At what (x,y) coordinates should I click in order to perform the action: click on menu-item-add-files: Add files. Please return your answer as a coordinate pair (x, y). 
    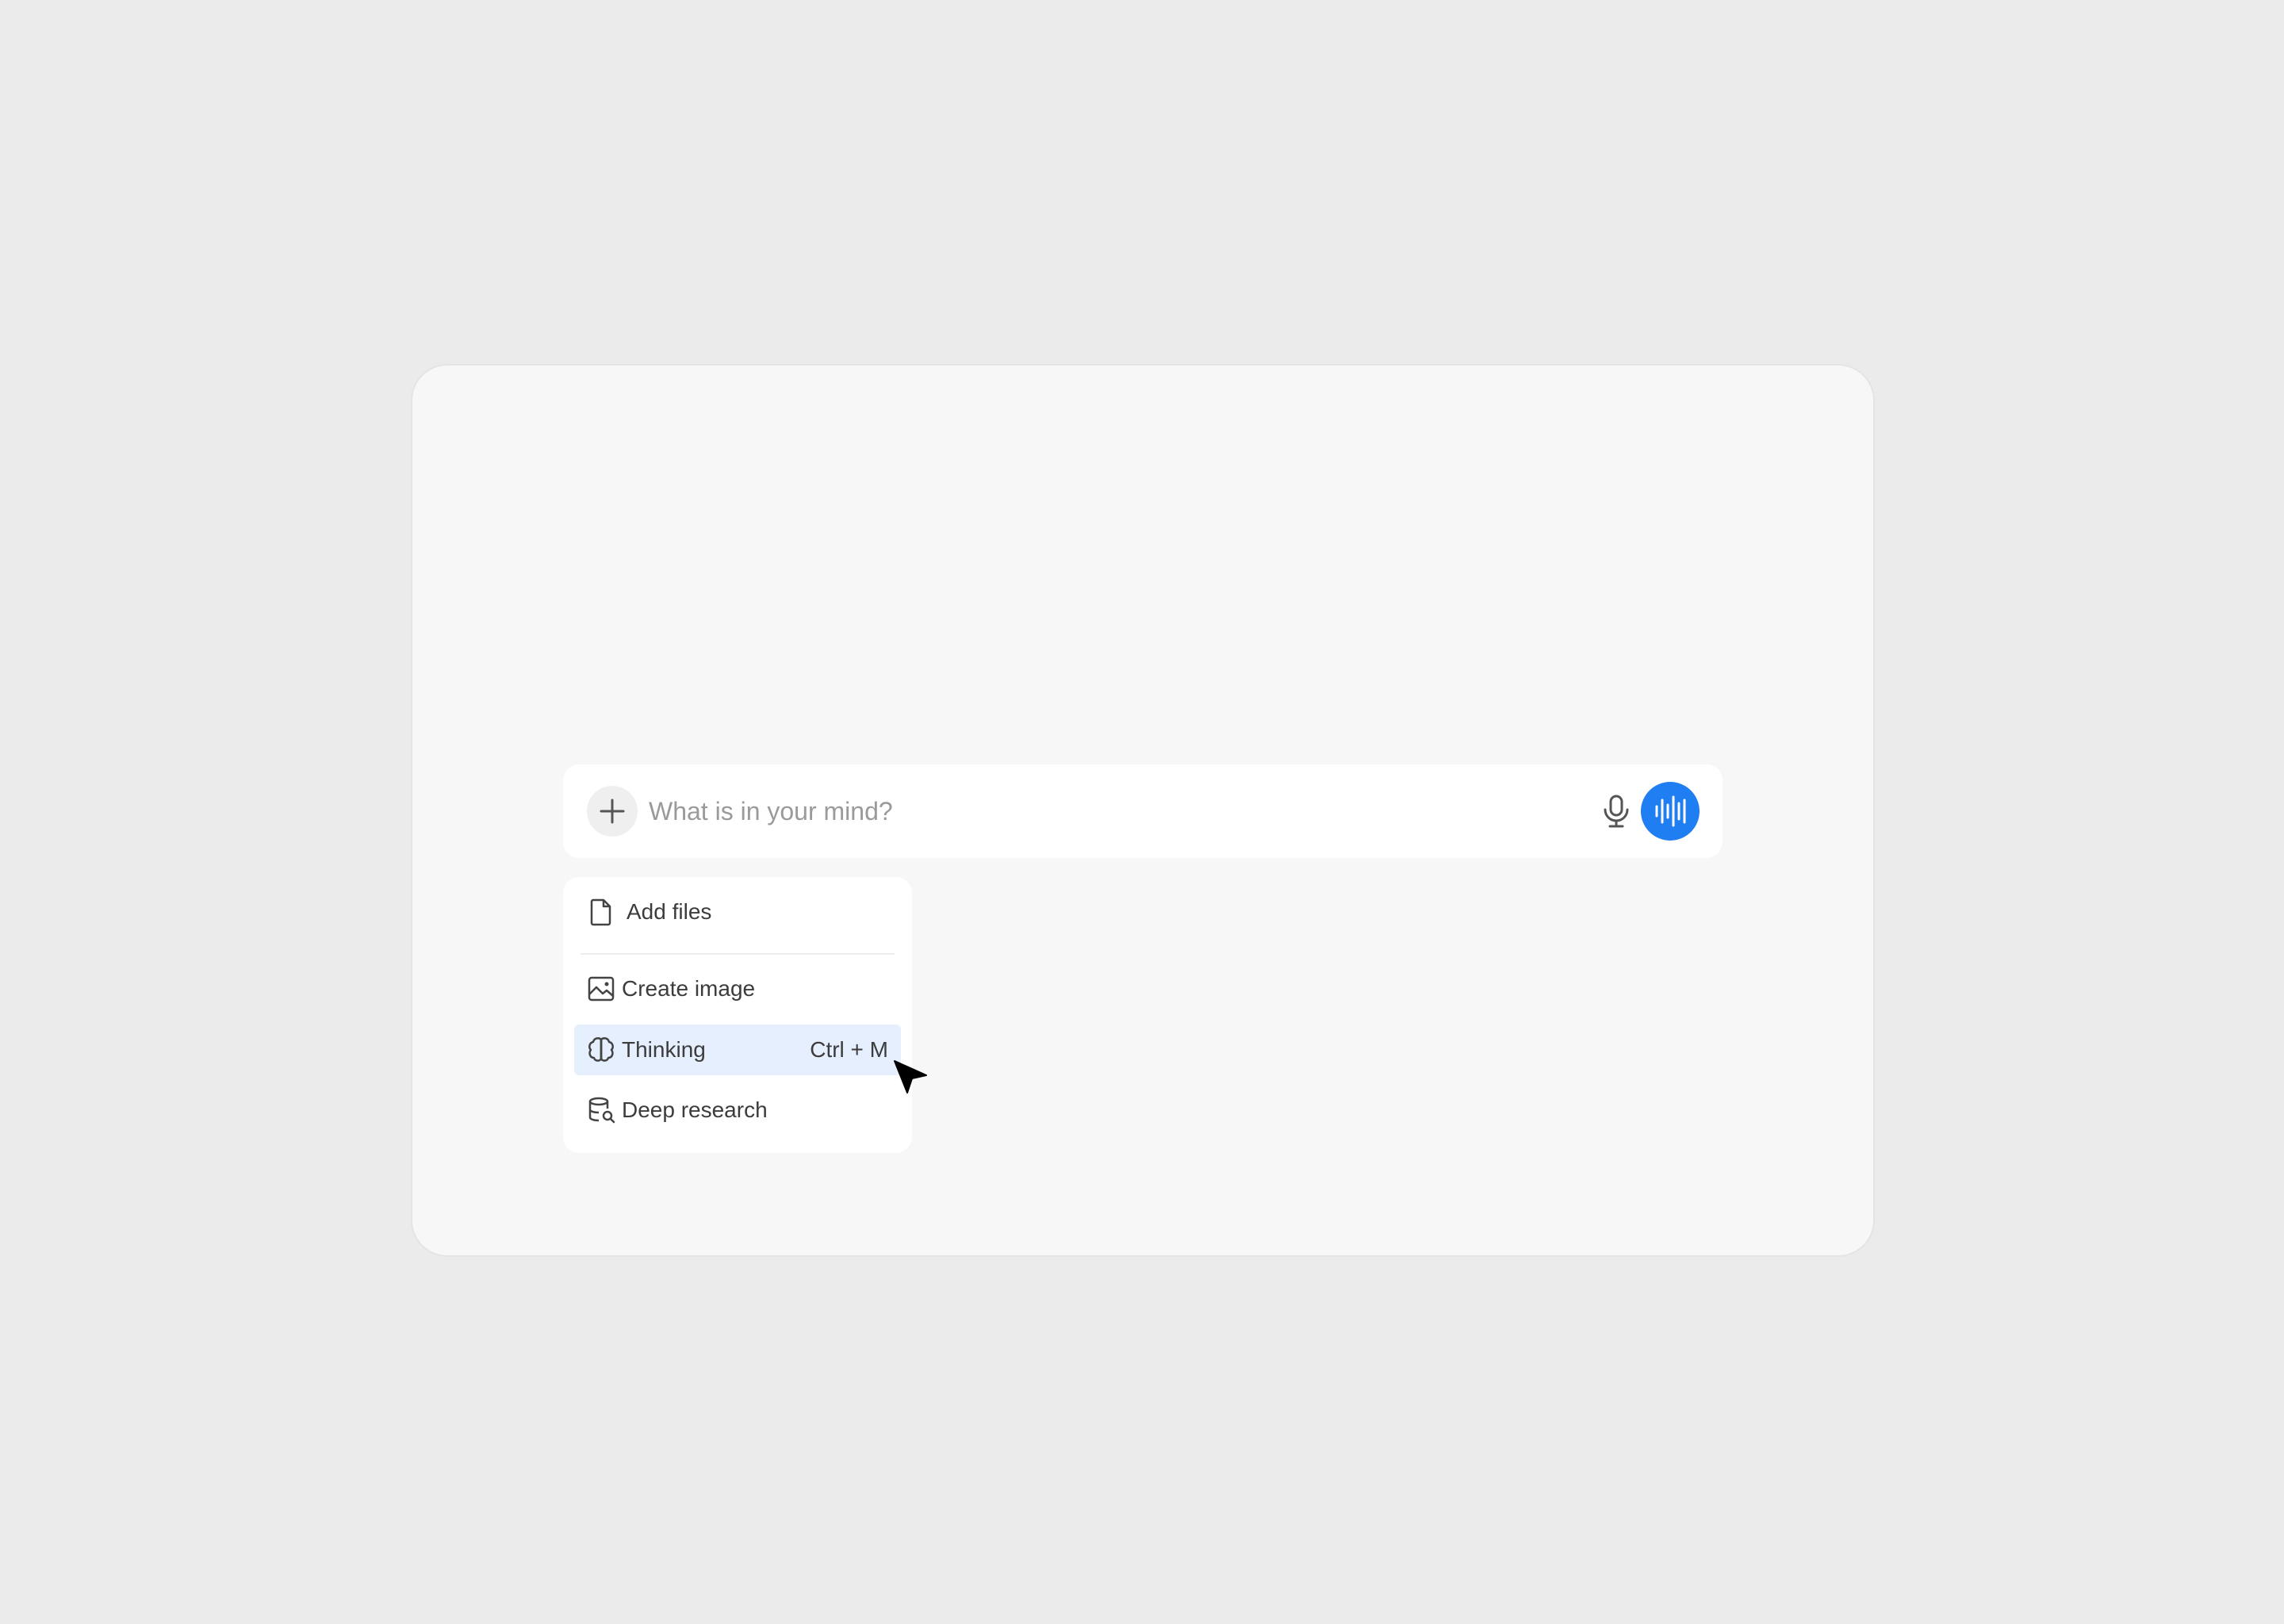
    Looking at the image, I should click on (737, 912).